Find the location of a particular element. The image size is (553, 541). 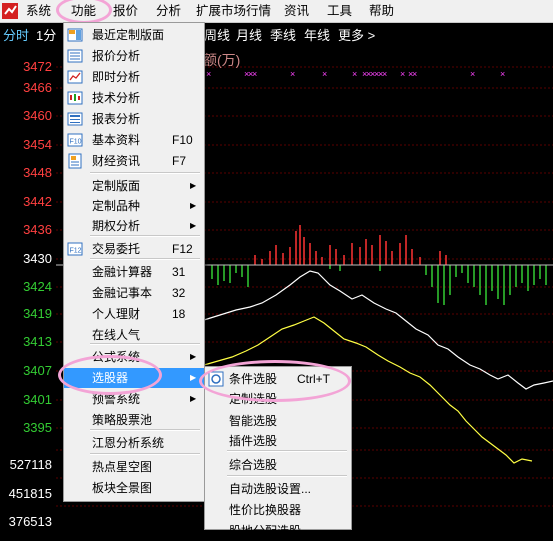

app-logo-icon is located at coordinates (10, 11).